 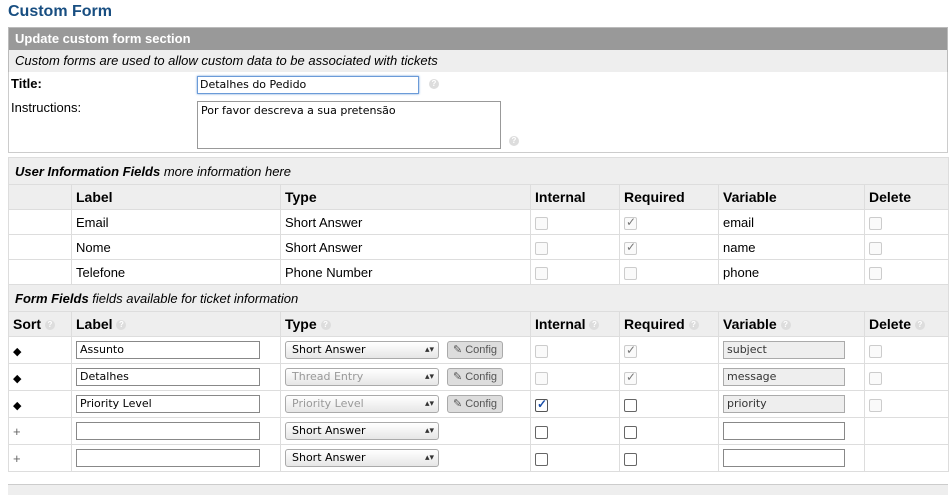 I want to click on variable-input: message, so click(x=784, y=377).